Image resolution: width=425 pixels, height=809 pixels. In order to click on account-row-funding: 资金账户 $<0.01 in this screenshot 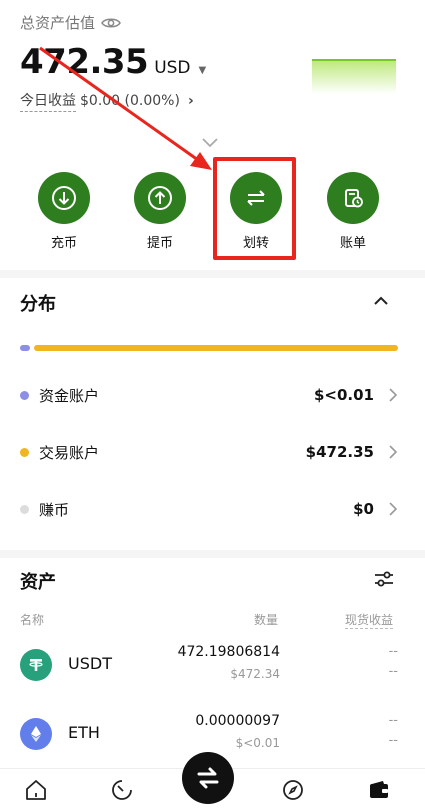, I will do `click(209, 395)`.